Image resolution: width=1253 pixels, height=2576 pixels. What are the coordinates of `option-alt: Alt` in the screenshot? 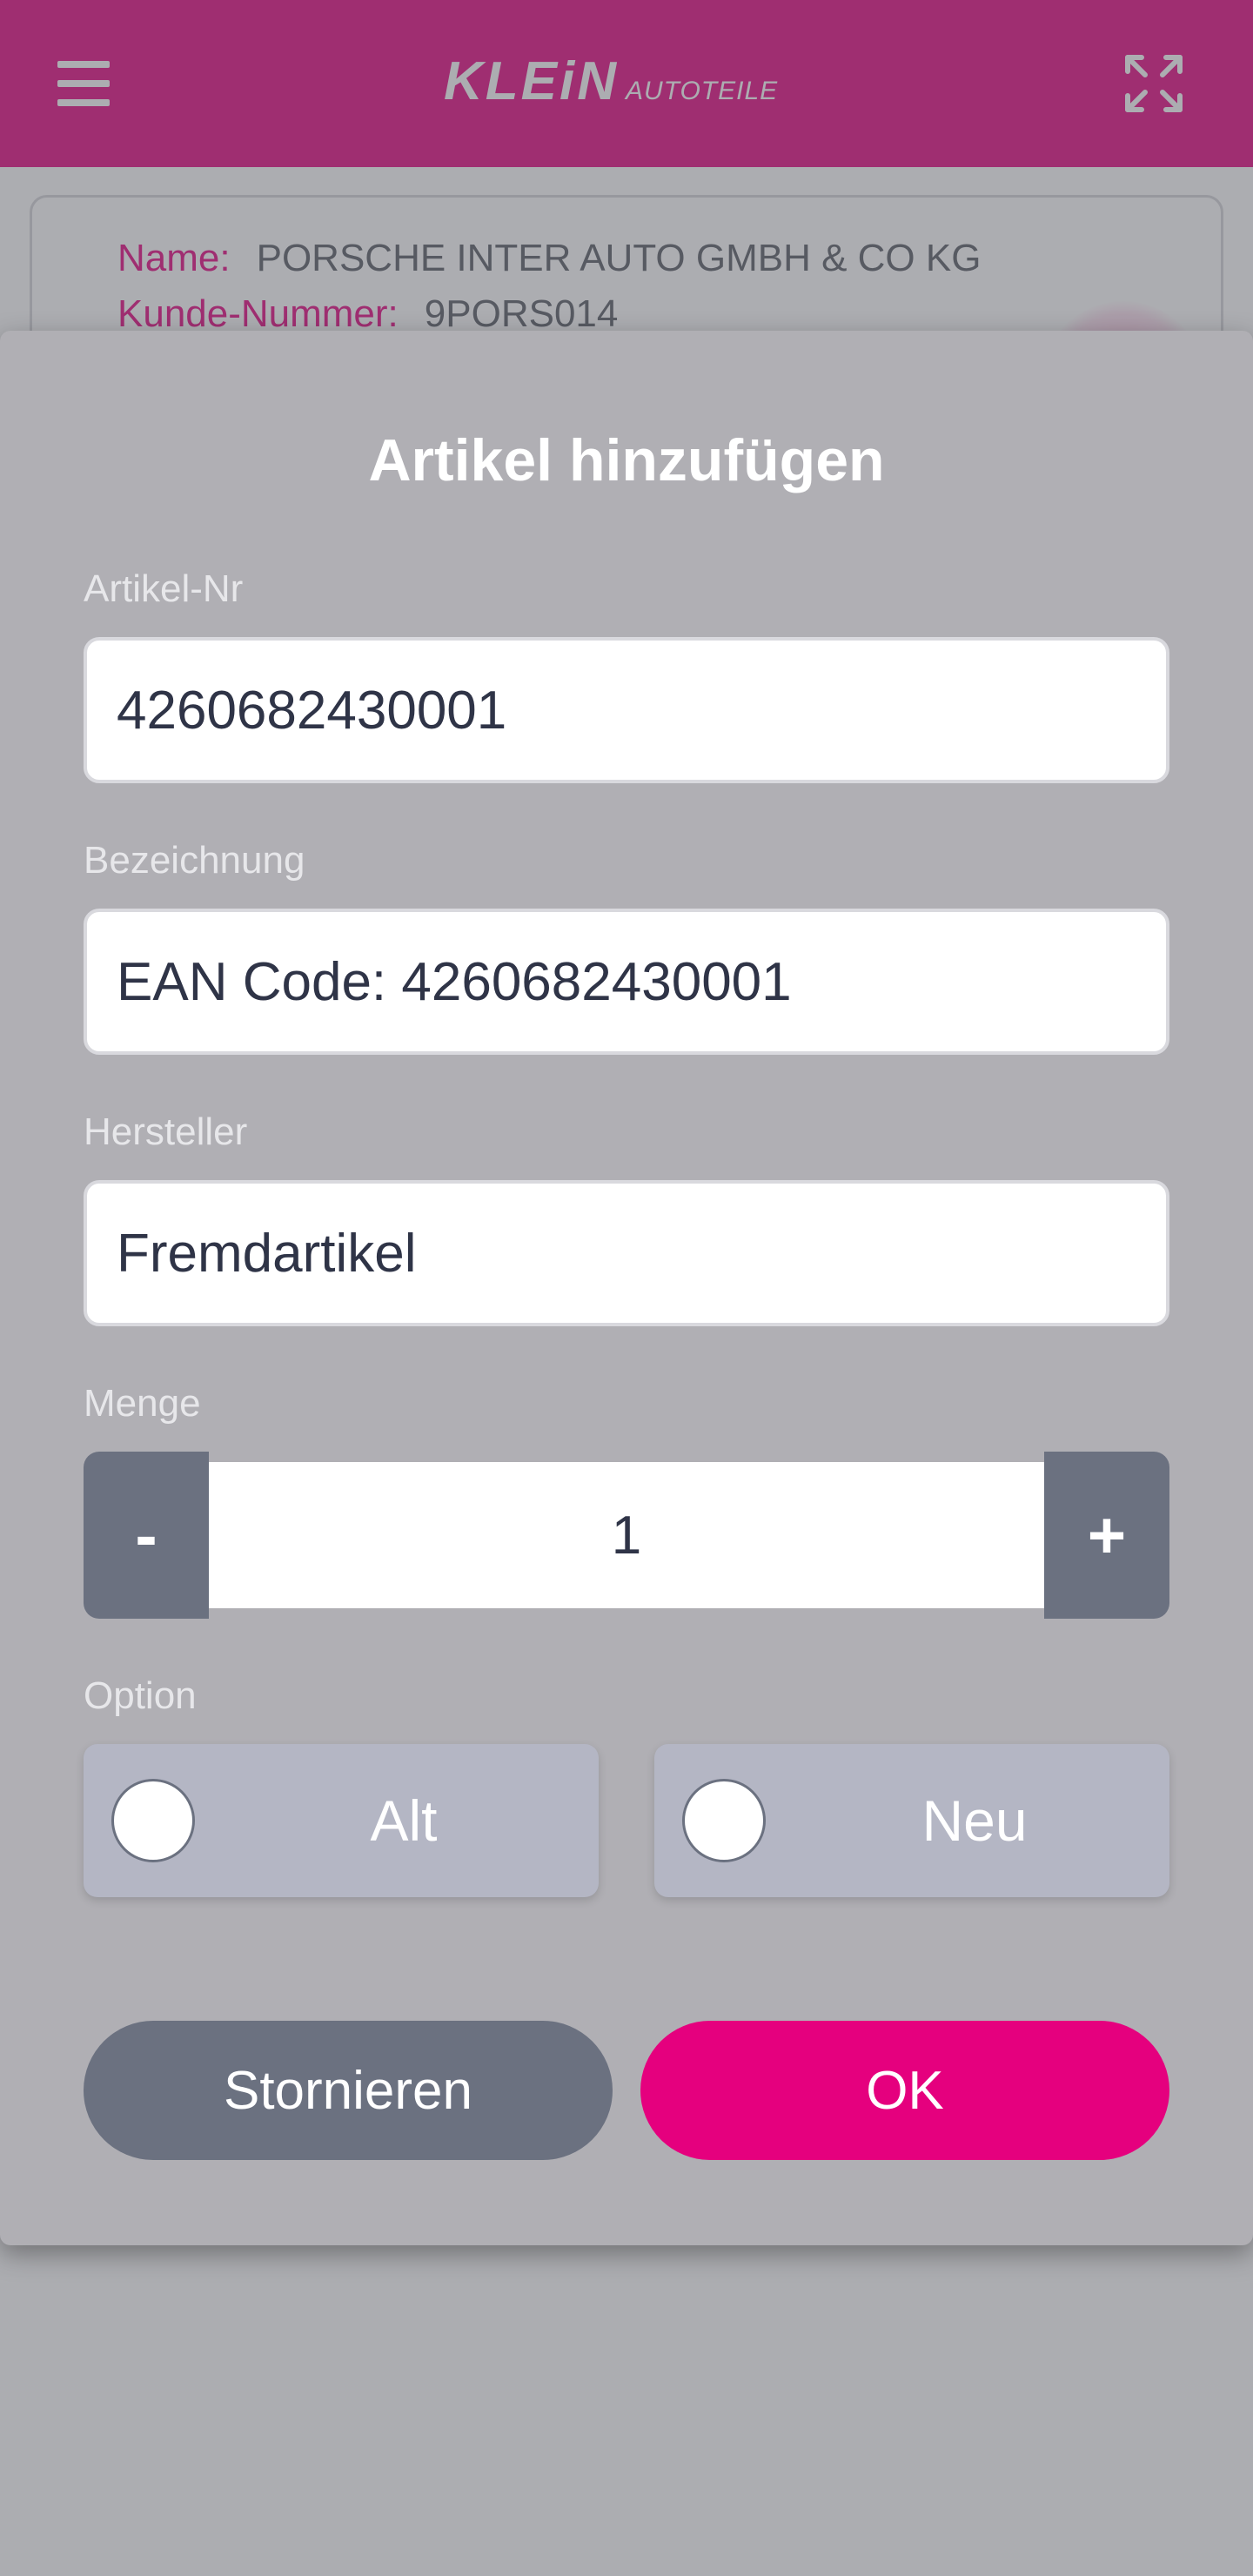 It's located at (341, 1820).